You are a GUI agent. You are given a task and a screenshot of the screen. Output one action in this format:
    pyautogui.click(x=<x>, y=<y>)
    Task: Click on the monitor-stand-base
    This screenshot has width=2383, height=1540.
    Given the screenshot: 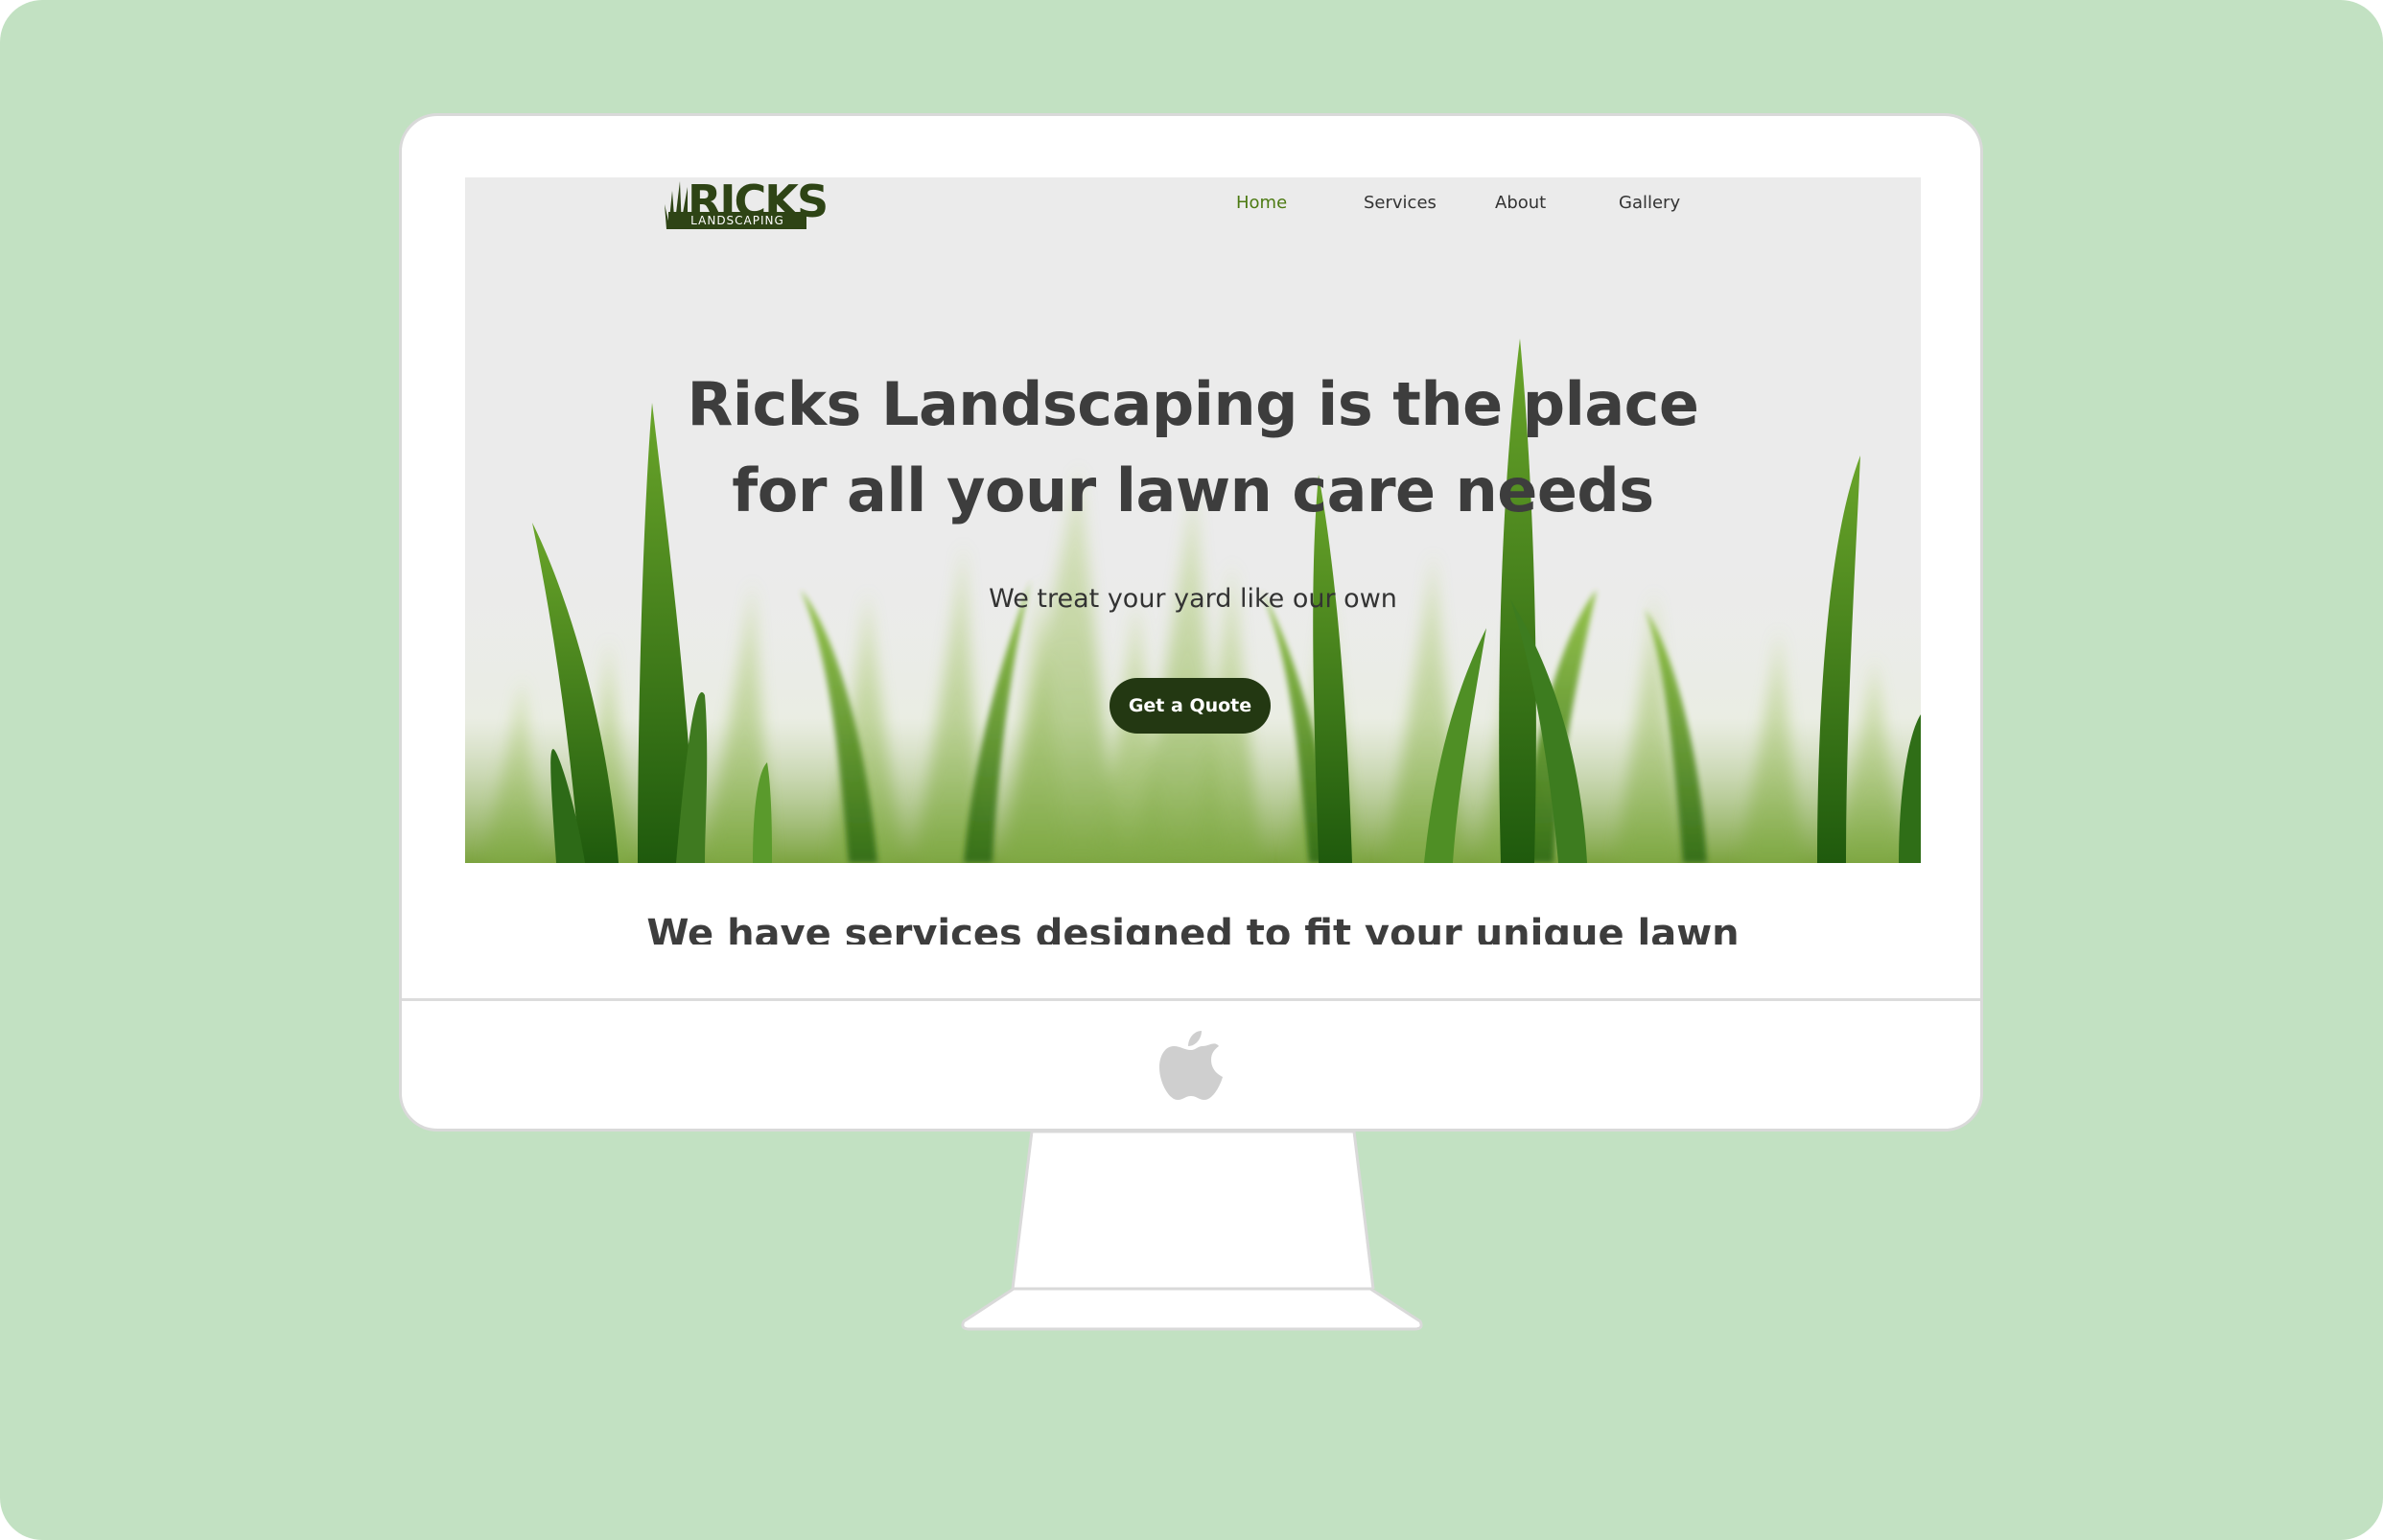 What is the action you would take?
    pyautogui.click(x=1192, y=1309)
    